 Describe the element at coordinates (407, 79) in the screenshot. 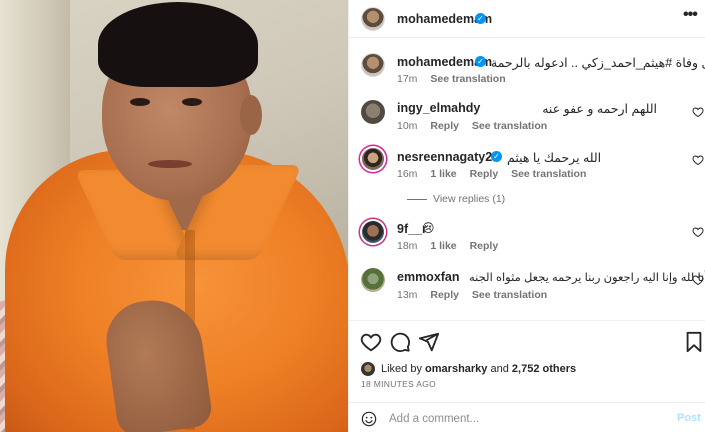

I see `caption-time: 17m` at that location.